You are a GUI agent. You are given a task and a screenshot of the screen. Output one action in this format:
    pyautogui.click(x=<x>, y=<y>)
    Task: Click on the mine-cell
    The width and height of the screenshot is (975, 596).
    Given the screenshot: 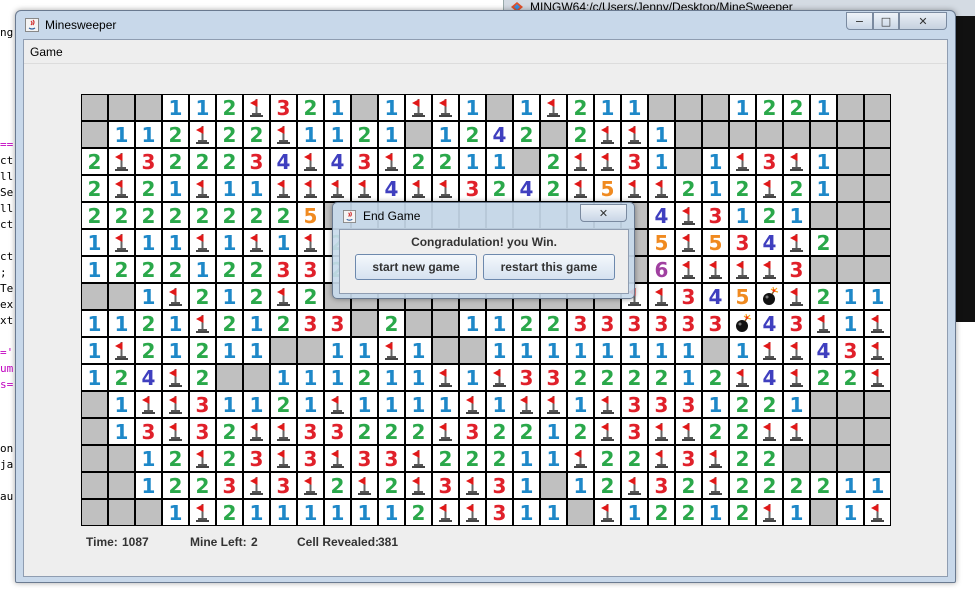 What is the action you would take?
    pyautogui.click(x=742, y=323)
    